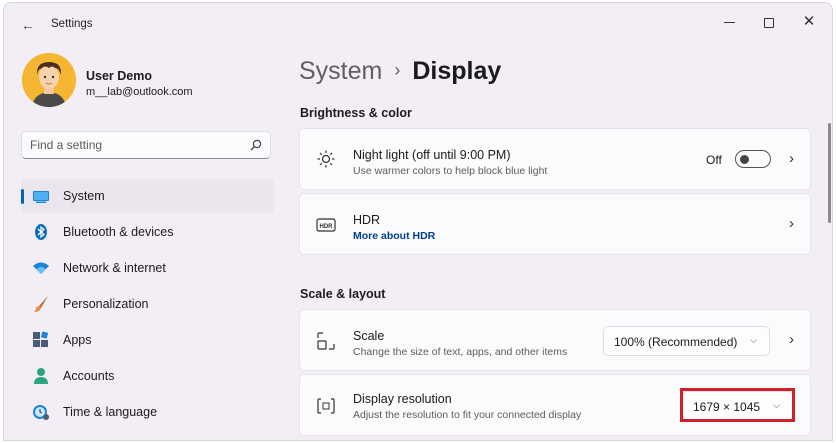 The image size is (836, 443). What do you see at coordinates (753, 340) in the screenshot?
I see `chevron-down-icon: ⌵` at bounding box center [753, 340].